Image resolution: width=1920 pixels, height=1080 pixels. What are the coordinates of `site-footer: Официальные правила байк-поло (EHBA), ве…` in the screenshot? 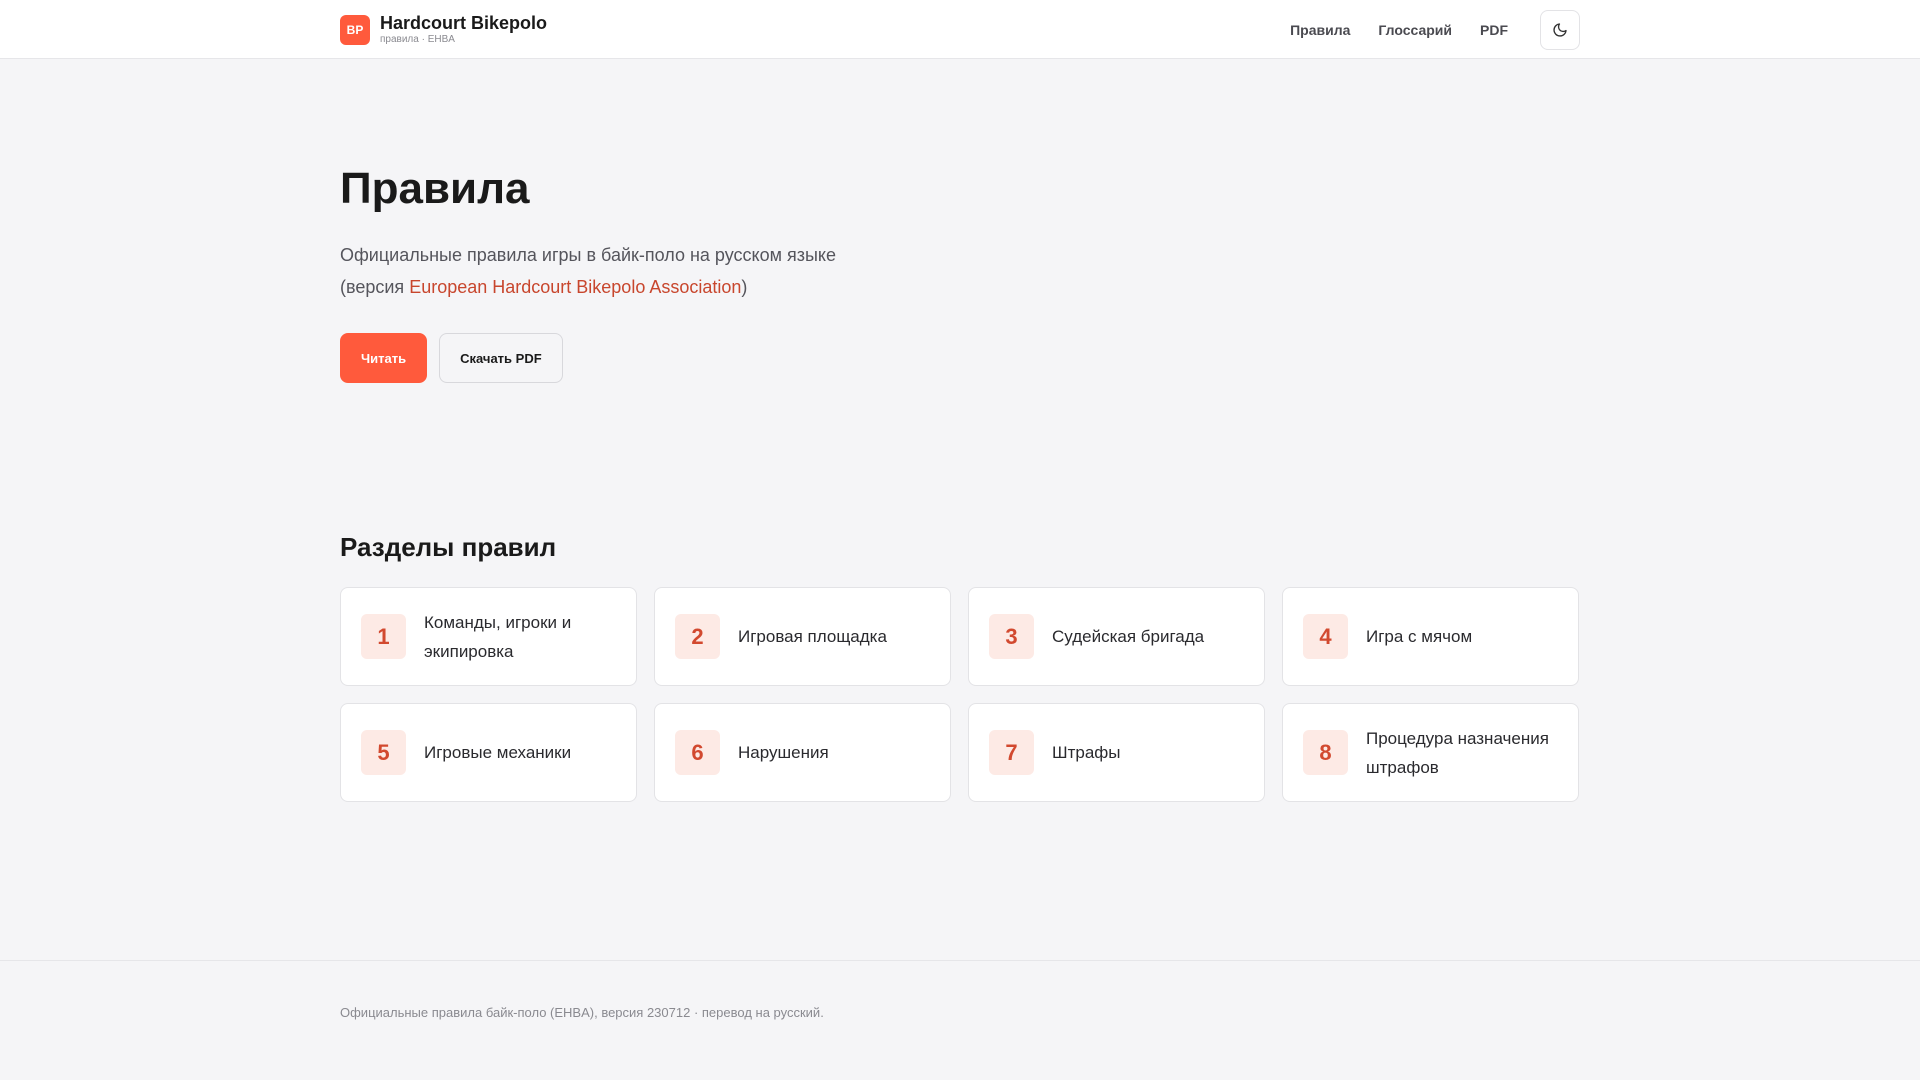 It's located at (960, 1020).